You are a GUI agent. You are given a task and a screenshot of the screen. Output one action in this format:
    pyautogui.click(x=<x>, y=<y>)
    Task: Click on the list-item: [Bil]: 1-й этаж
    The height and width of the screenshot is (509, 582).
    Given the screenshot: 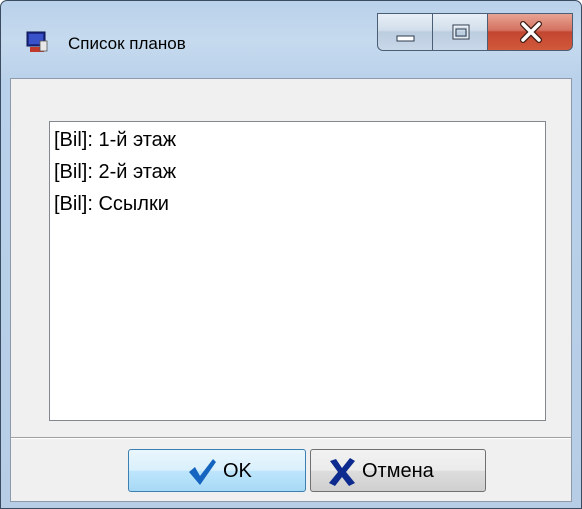 What is the action you would take?
    pyautogui.click(x=115, y=140)
    